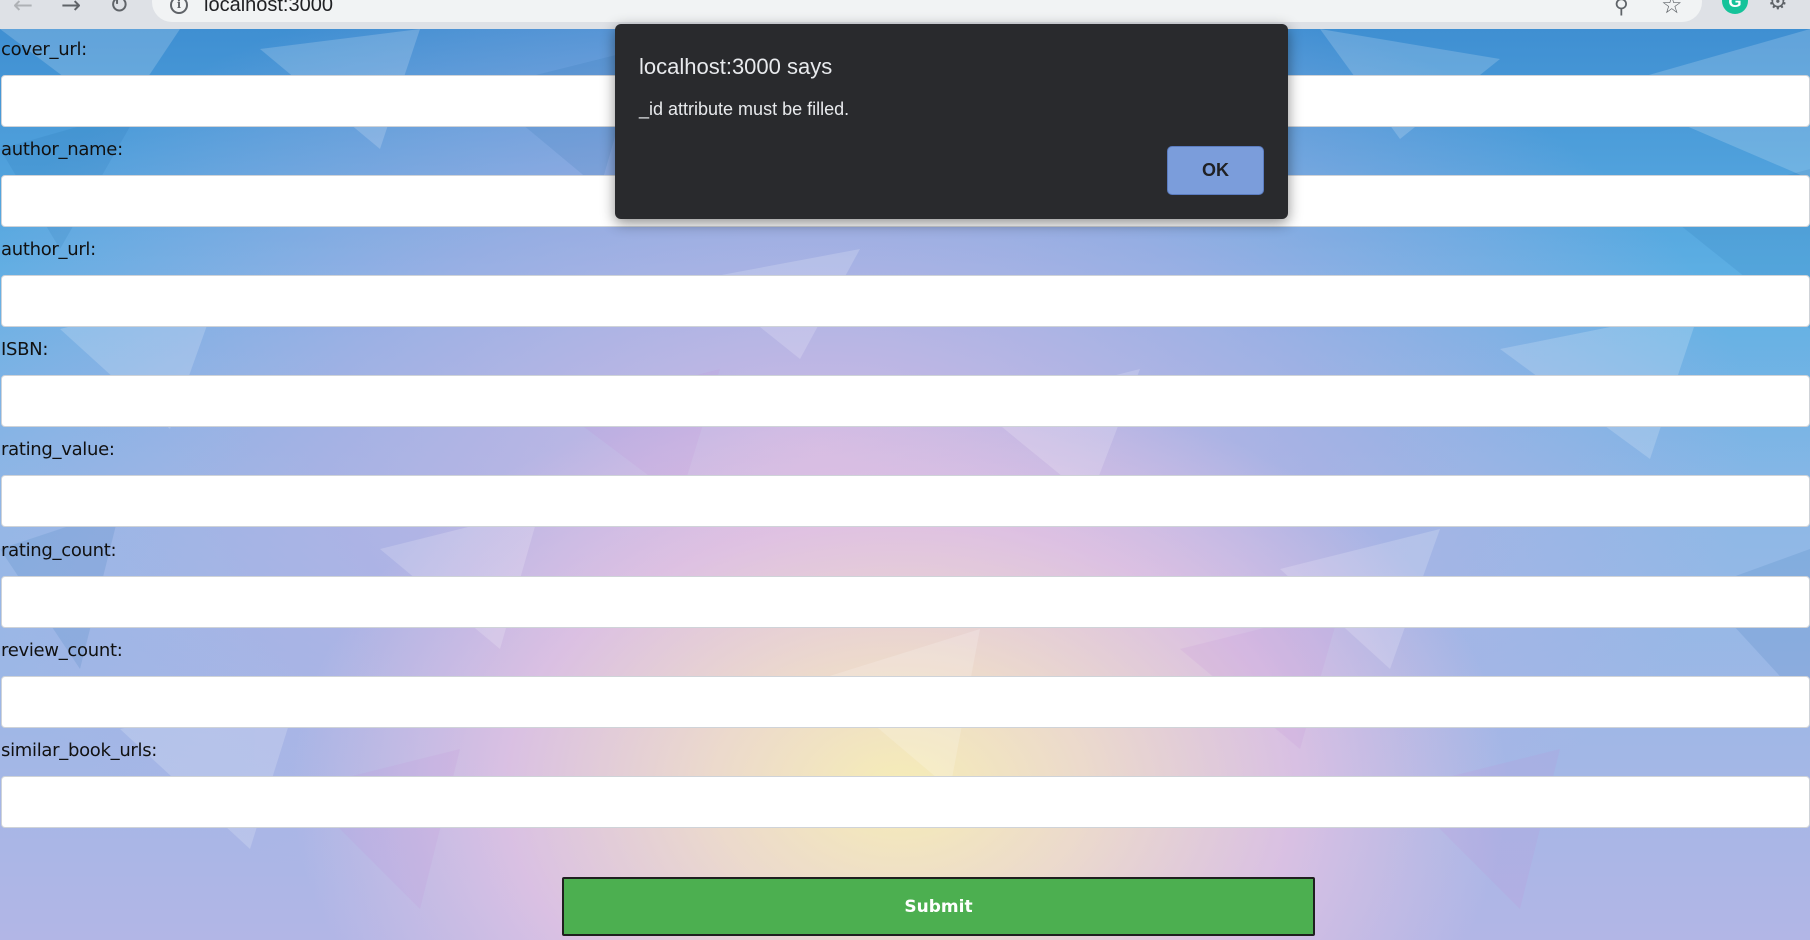 This screenshot has height=940, width=1810. I want to click on cover-url-label: cover_url:, so click(44, 49).